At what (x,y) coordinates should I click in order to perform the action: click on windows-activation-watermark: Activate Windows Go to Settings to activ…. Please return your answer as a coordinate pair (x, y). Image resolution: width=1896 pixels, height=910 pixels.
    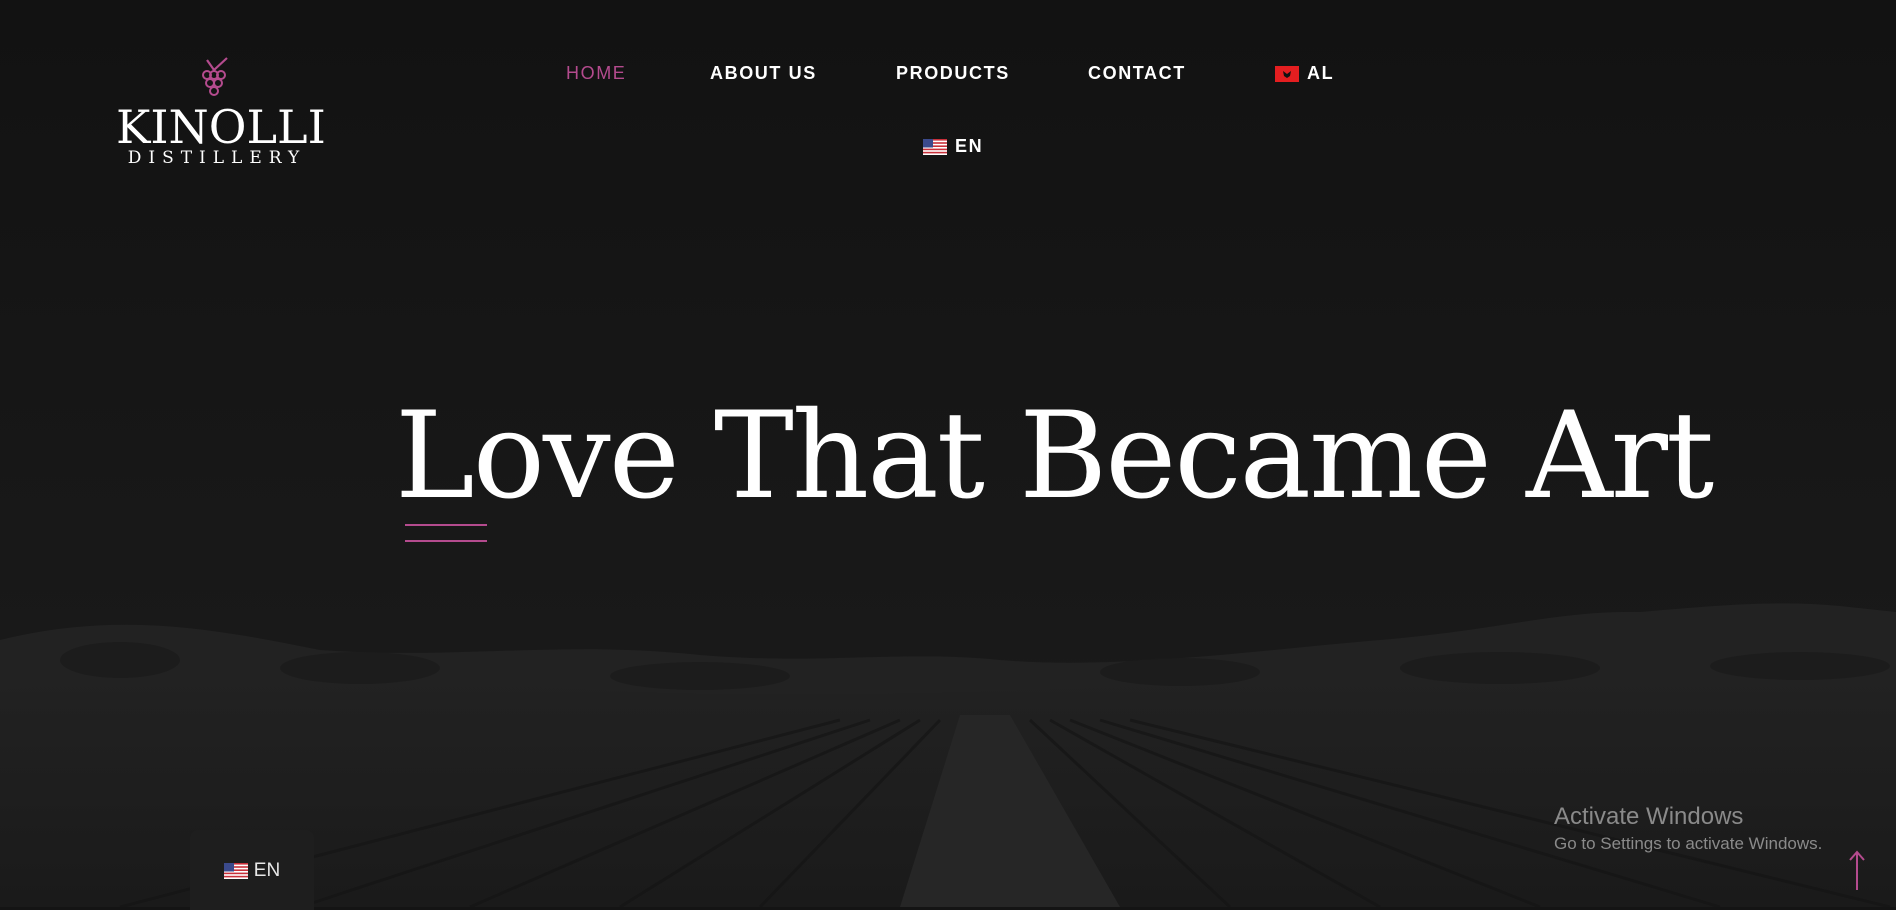
    Looking at the image, I should click on (1688, 829).